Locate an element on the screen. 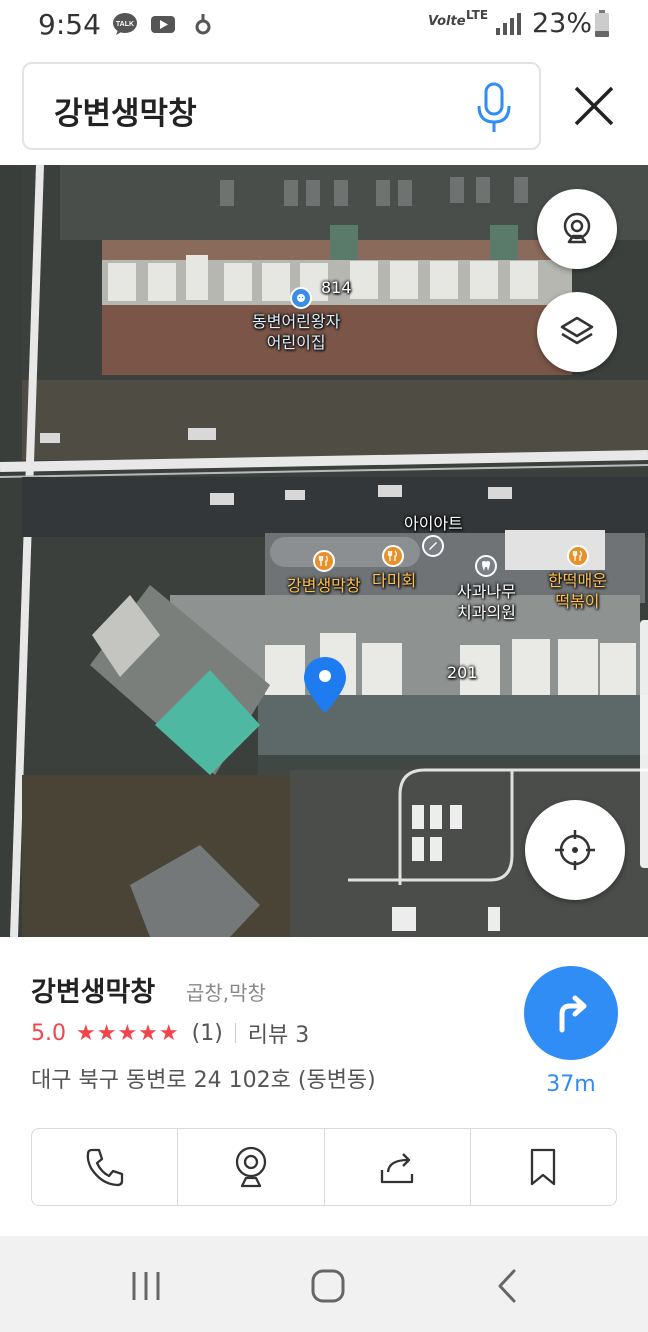 The image size is (648, 1332). recent-apps-icon is located at coordinates (146, 1286).